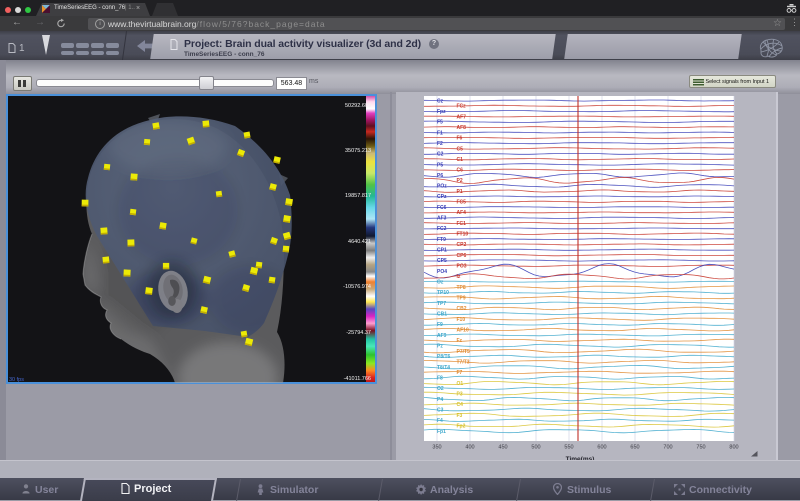 The height and width of the screenshot is (501, 800). What do you see at coordinates (441, 112) in the screenshot?
I see `svg-text: Fpz` at bounding box center [441, 112].